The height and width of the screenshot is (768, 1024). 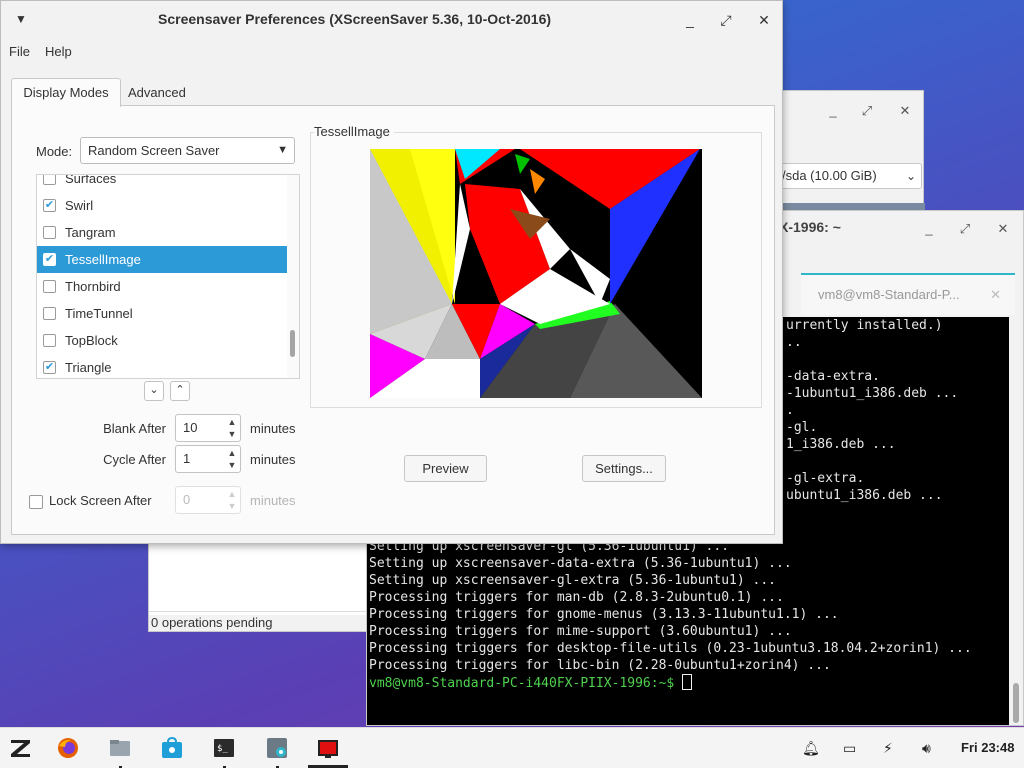 What do you see at coordinates (79, 205) in the screenshot?
I see `list-item-label: Swirl` at bounding box center [79, 205].